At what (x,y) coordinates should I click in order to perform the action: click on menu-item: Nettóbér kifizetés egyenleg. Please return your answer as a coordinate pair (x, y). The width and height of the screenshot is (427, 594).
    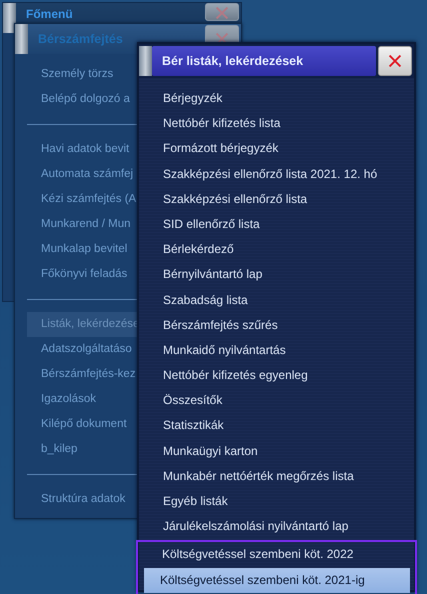
    Looking at the image, I should click on (276, 375).